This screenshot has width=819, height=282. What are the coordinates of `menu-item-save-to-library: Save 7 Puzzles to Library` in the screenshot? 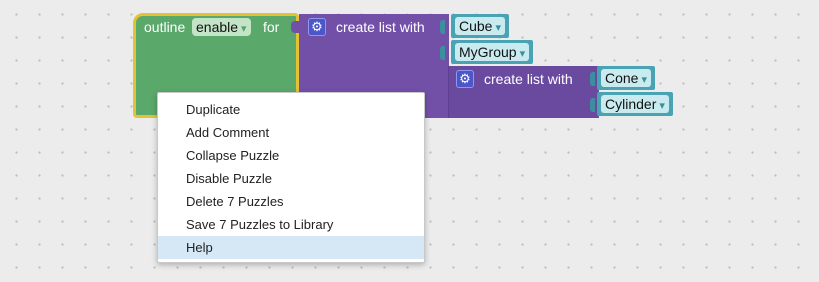 It's located at (291, 224).